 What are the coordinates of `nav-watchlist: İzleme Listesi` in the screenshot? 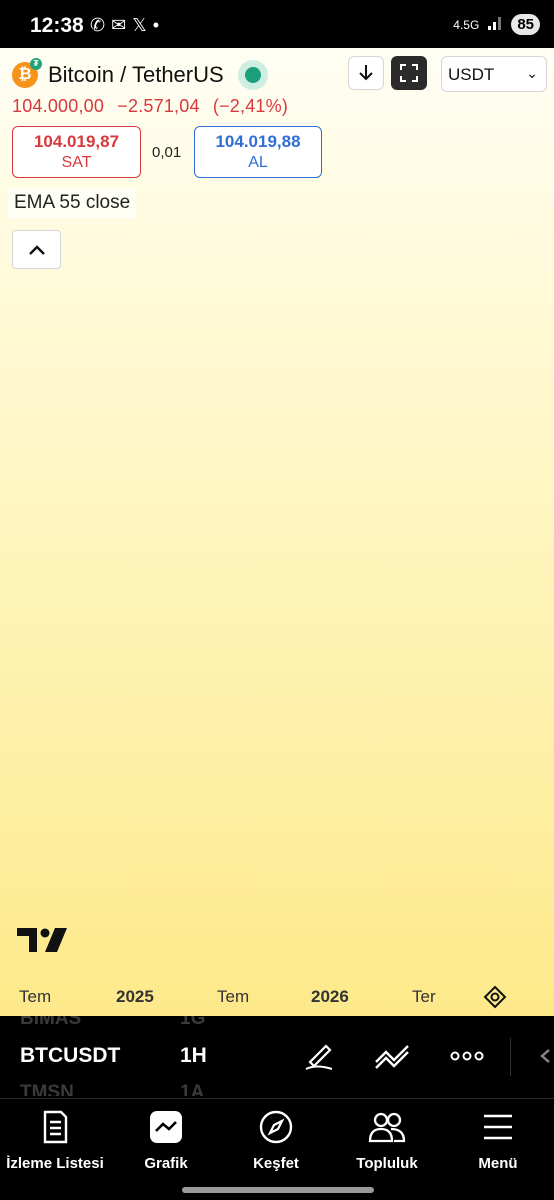 It's located at (55, 1140).